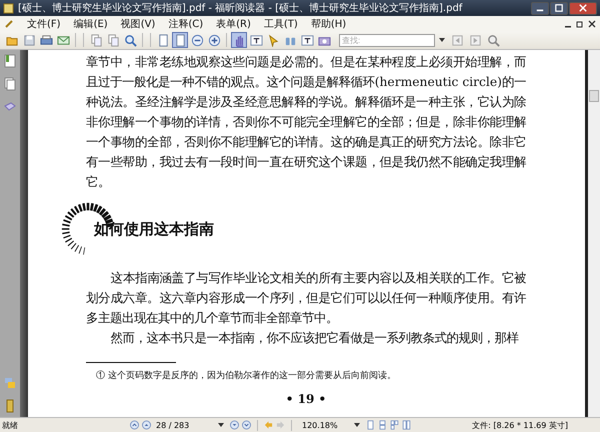 The image size is (600, 432). Describe the element at coordinates (323, 425) in the screenshot. I see `zoom-field: 120.18%` at that location.